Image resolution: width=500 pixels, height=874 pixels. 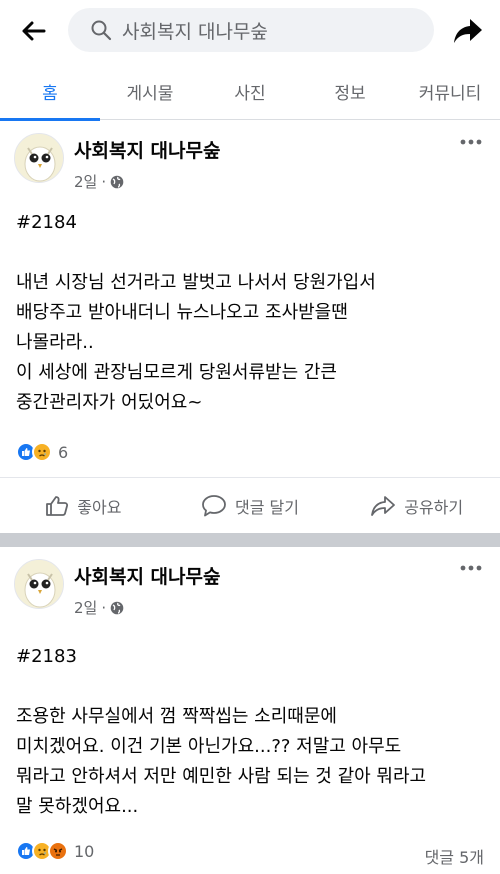 I want to click on like-button: 좋아요, so click(x=83, y=505).